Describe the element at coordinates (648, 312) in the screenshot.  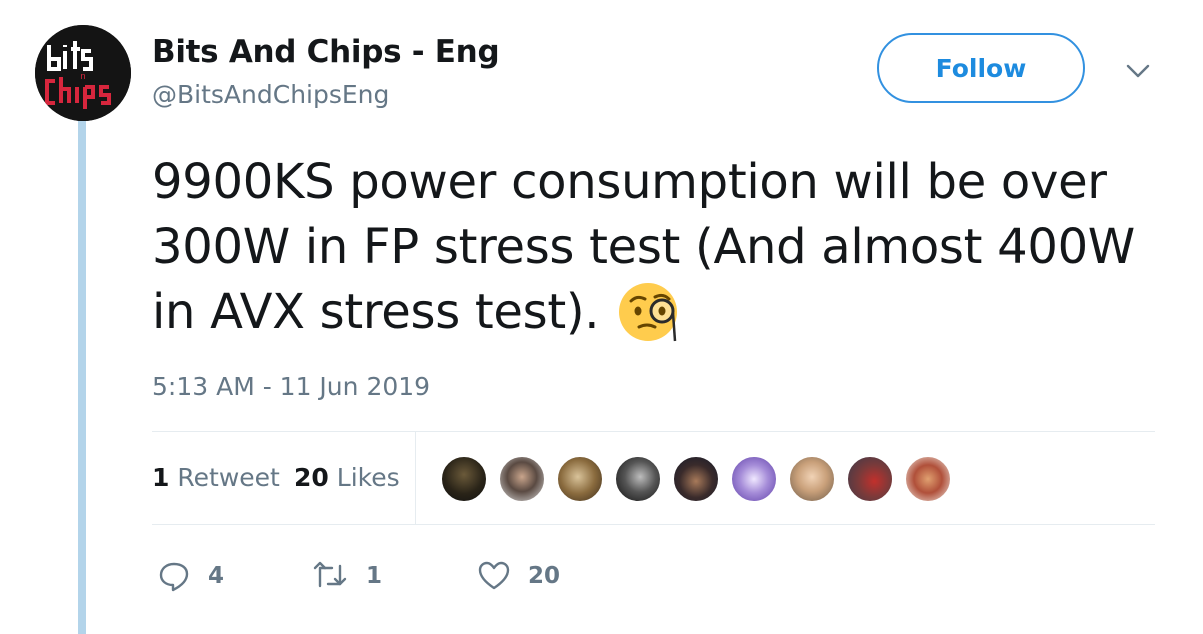
I see `face-with-monocle-icon` at that location.